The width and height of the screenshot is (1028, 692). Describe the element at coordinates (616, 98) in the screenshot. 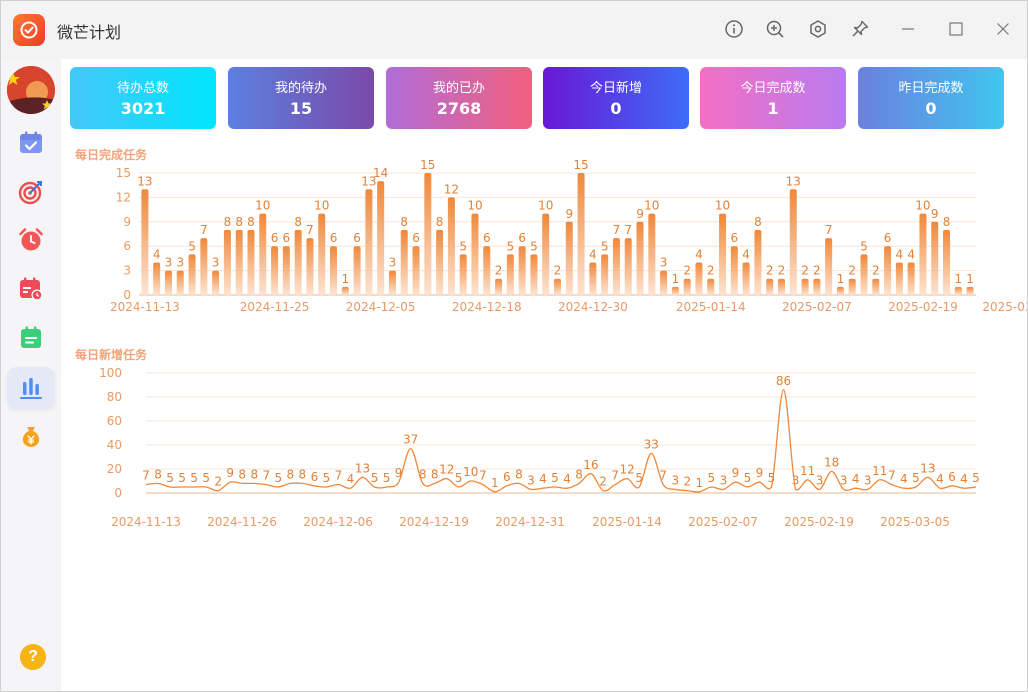

I see `stat-card: 今日新增 0` at that location.